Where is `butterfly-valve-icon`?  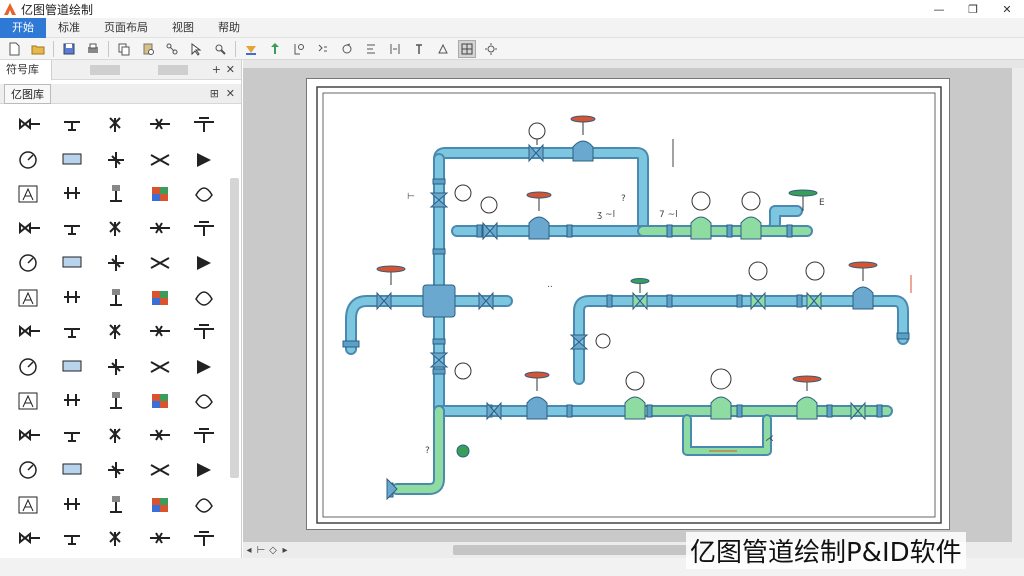
butterfly-valve-icon is located at coordinates (28, 160).